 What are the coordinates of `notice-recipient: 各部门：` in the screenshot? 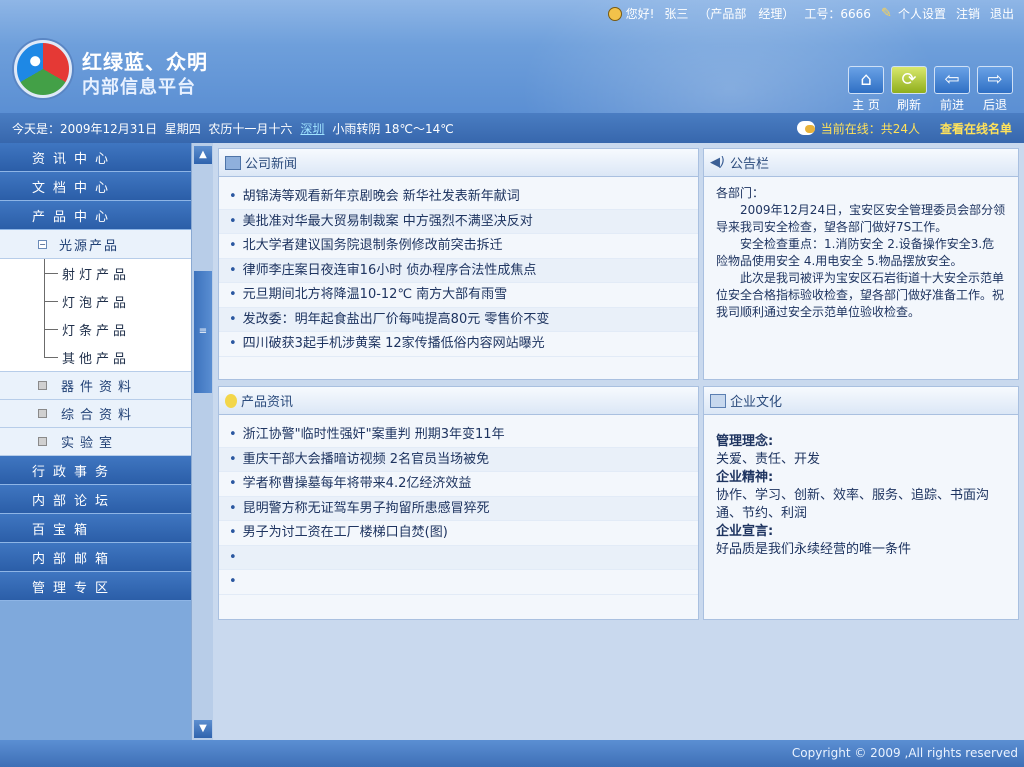 It's located at (740, 193).